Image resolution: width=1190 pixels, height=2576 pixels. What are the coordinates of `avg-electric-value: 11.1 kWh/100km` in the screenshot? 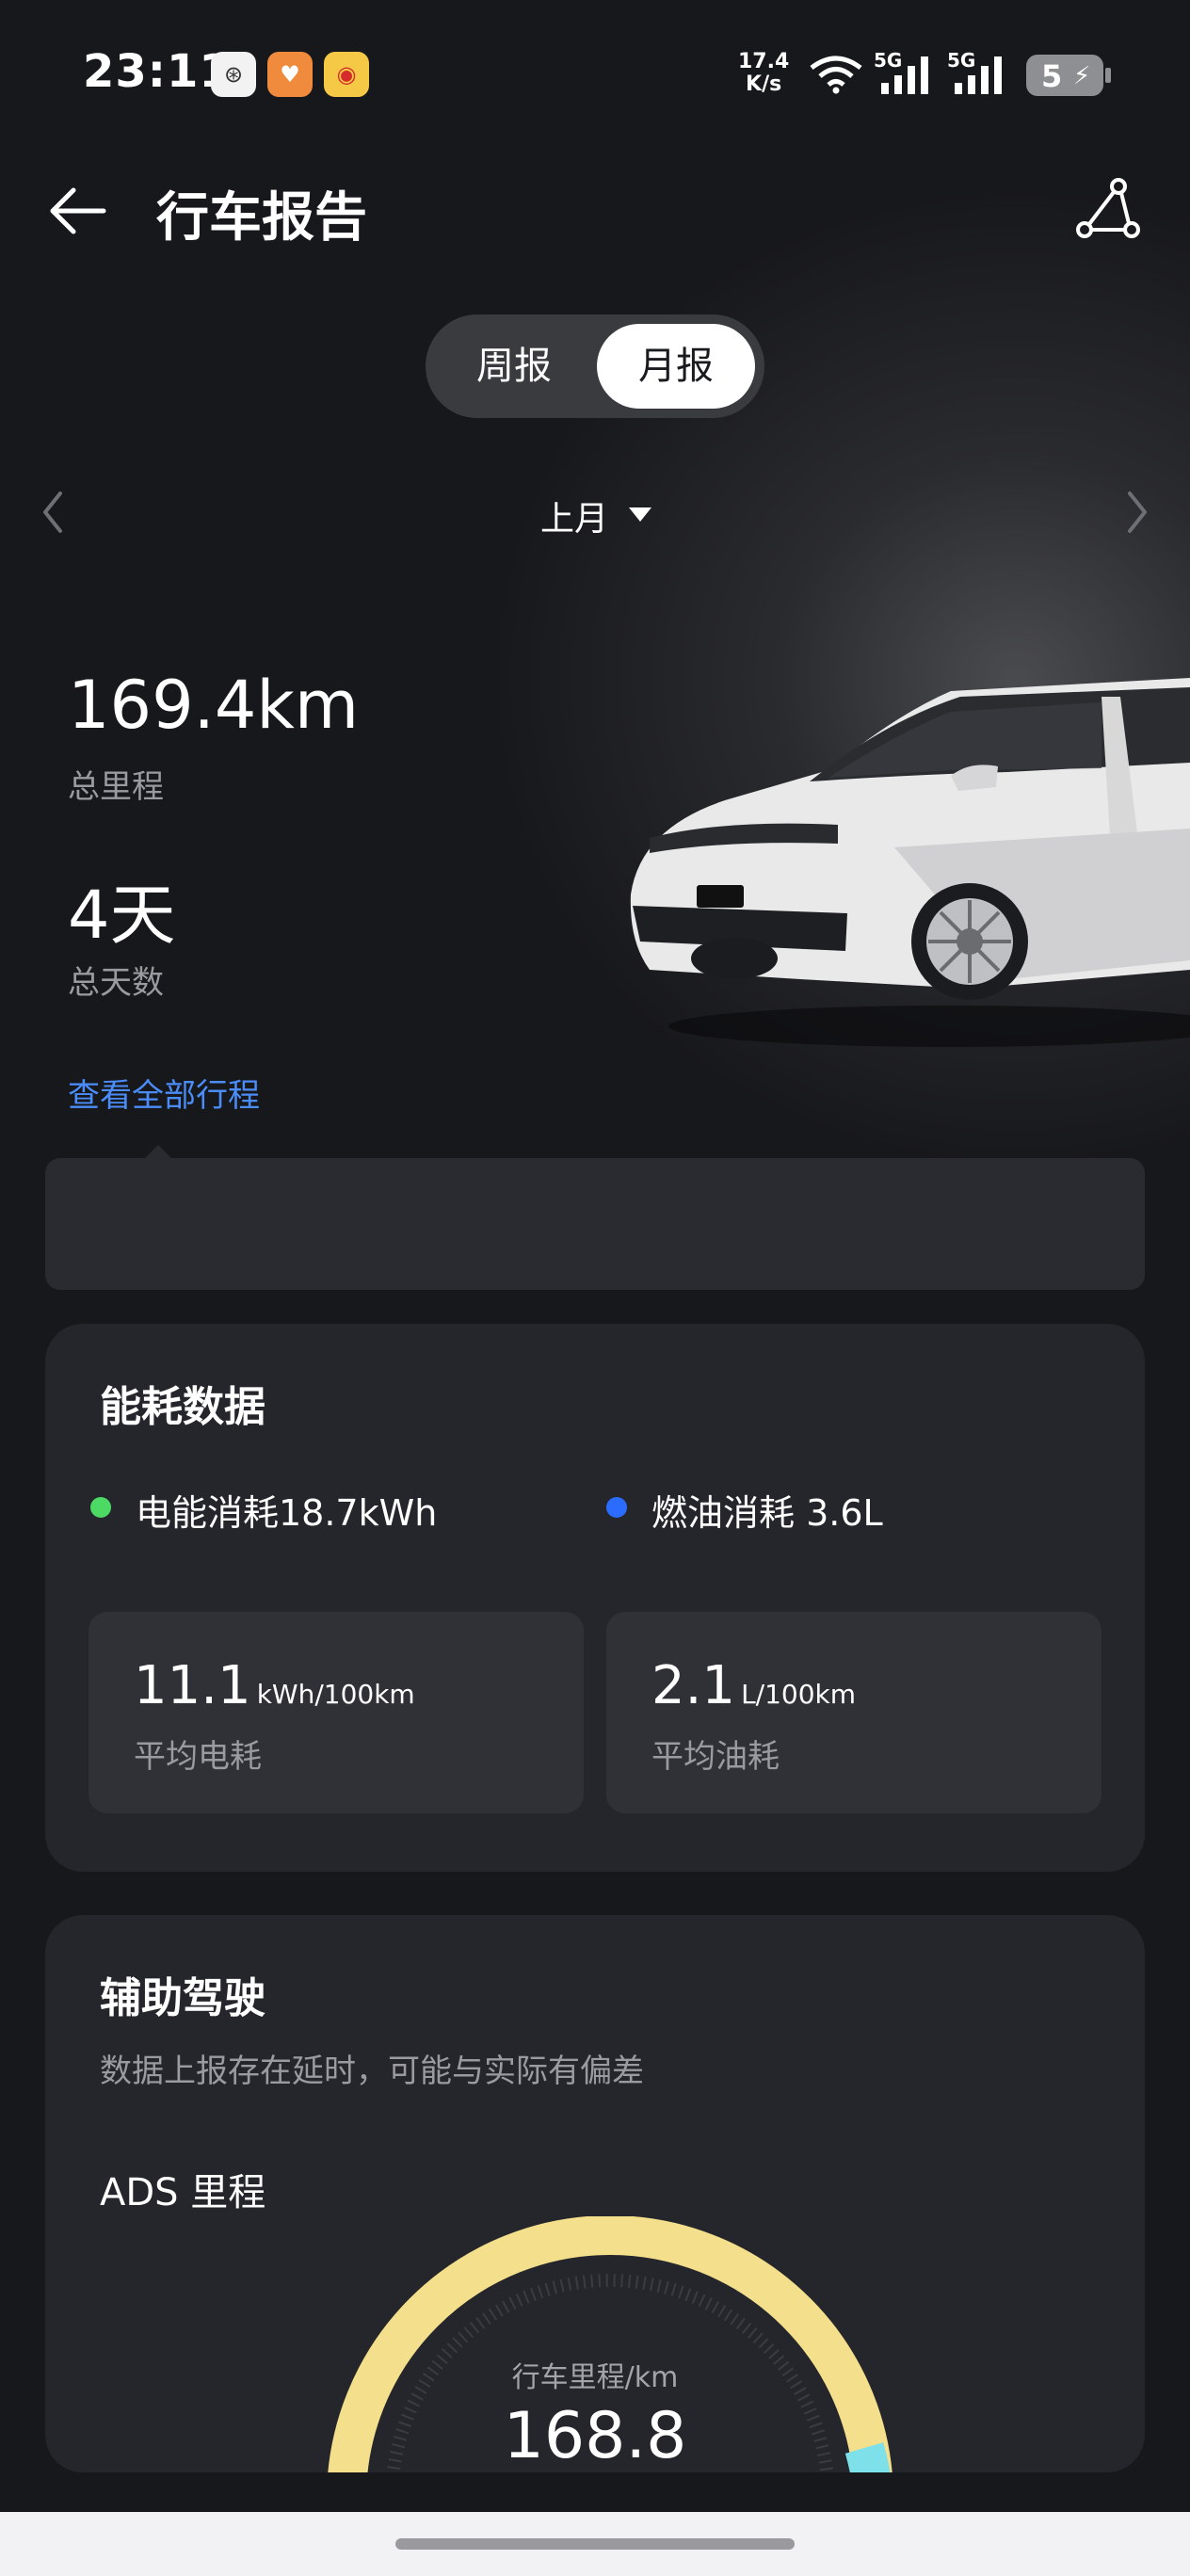 It's located at (274, 1685).